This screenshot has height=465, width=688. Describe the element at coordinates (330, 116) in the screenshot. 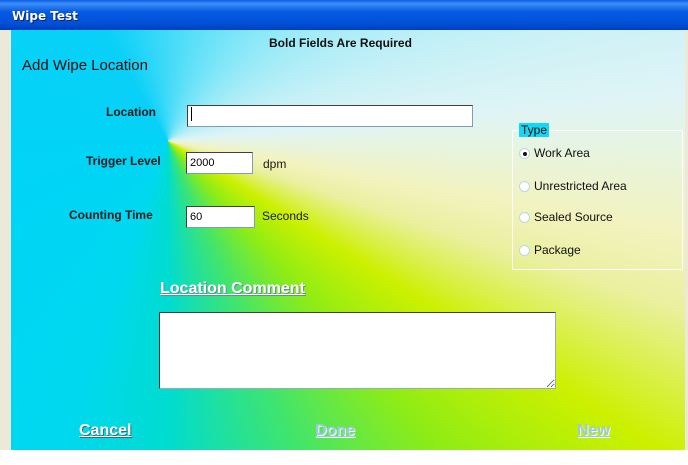

I see `location-input` at that location.